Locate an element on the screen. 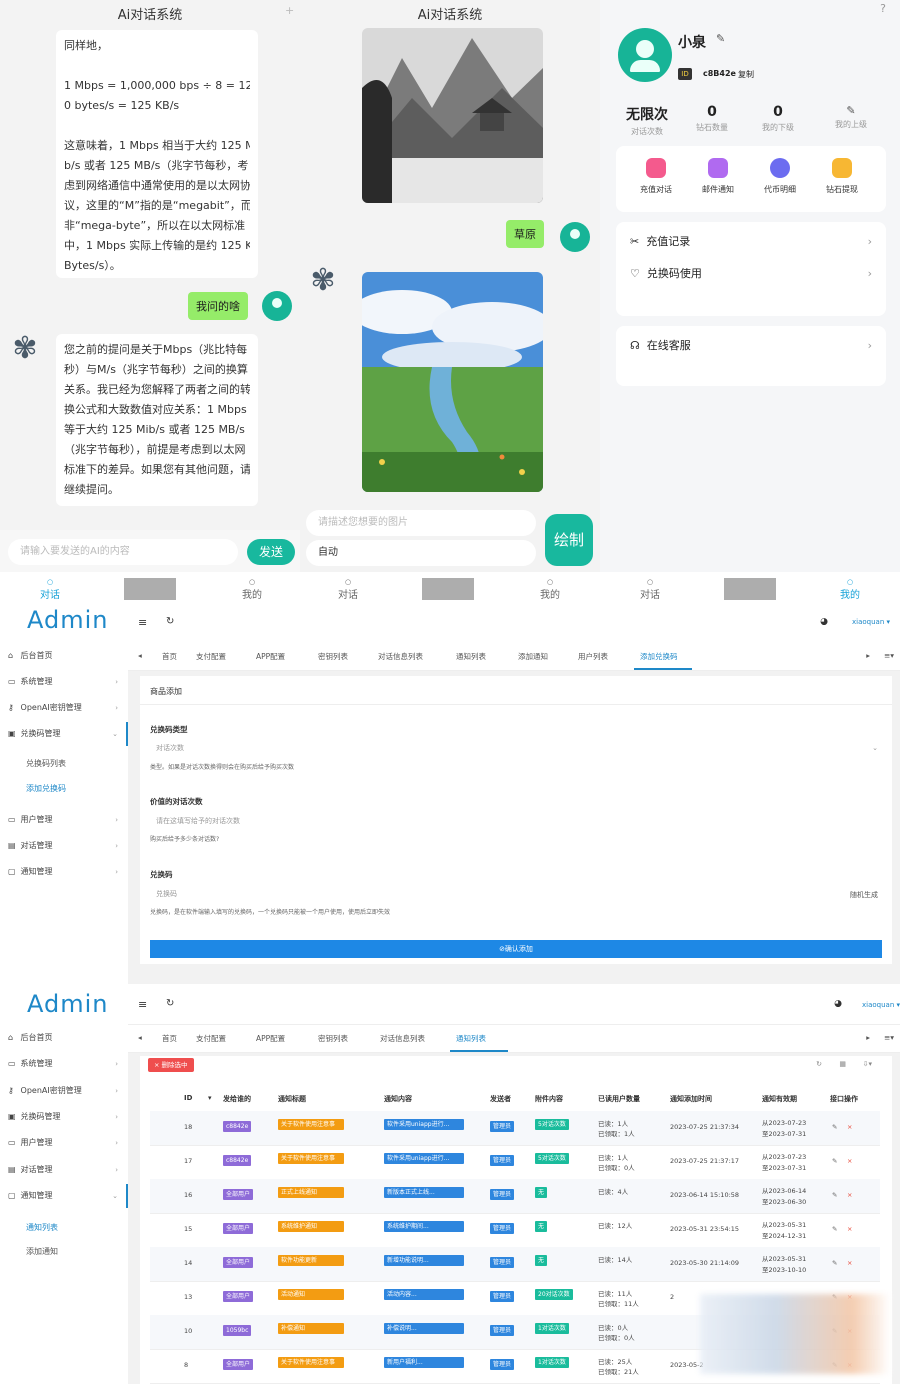 This screenshot has width=900, height=1384. online-service-item: ☊ 在线客服 › is located at coordinates (751, 346).